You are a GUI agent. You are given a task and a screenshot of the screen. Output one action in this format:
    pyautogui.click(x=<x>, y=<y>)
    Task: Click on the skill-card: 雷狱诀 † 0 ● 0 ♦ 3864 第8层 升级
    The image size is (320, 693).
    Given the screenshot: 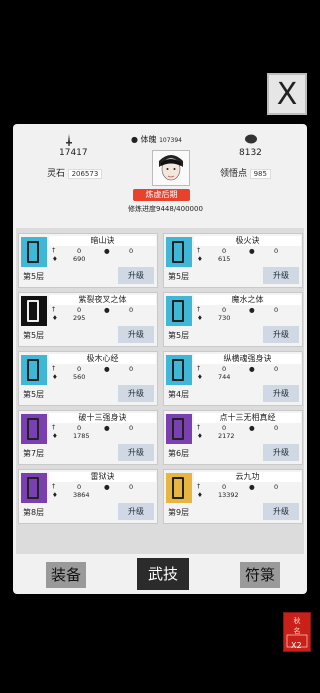 What is the action you would take?
    pyautogui.click(x=88, y=496)
    